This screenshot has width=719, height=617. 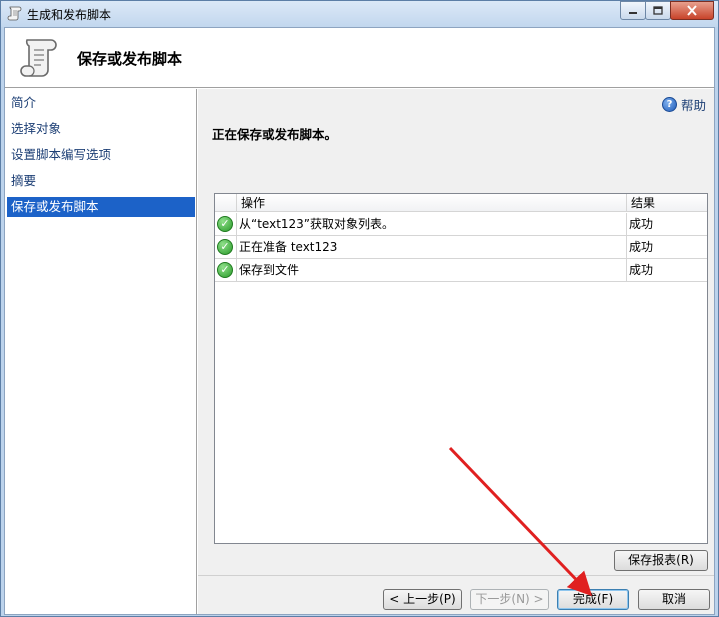 What do you see at coordinates (661, 560) in the screenshot?
I see `save-report-button: 保存报表(R)` at bounding box center [661, 560].